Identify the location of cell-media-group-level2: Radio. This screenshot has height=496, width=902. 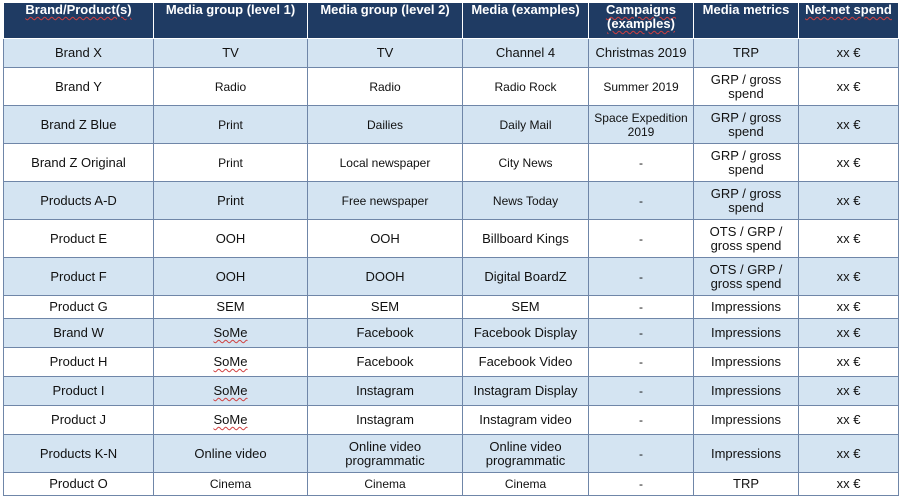
(385, 86).